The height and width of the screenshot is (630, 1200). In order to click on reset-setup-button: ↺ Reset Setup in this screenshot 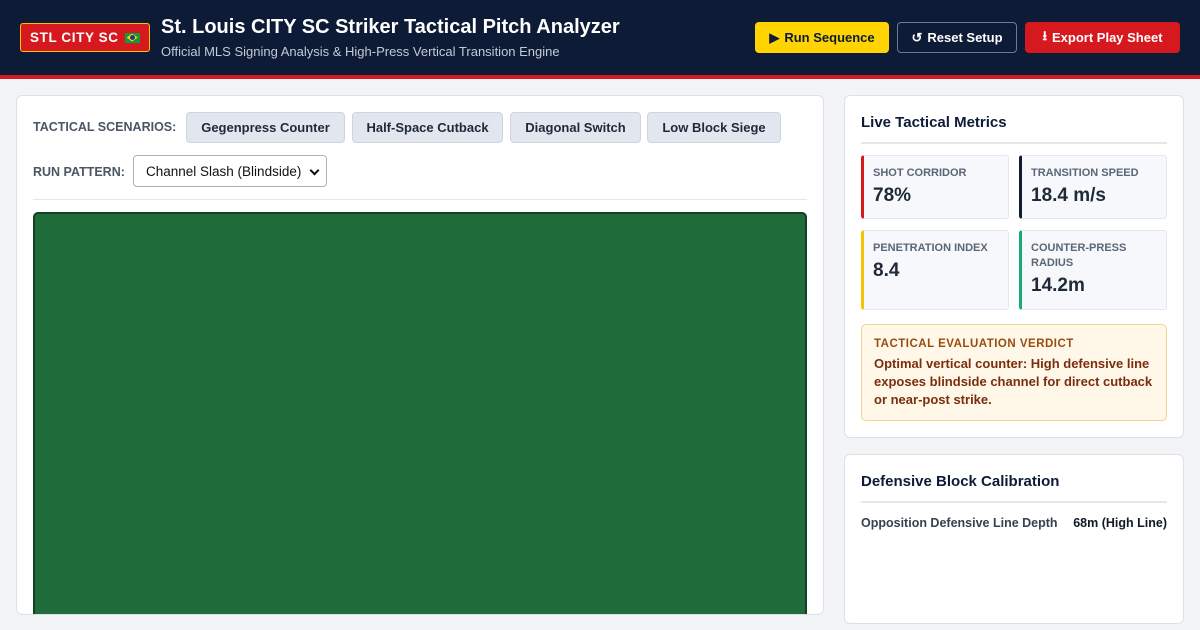, I will do `click(957, 37)`.